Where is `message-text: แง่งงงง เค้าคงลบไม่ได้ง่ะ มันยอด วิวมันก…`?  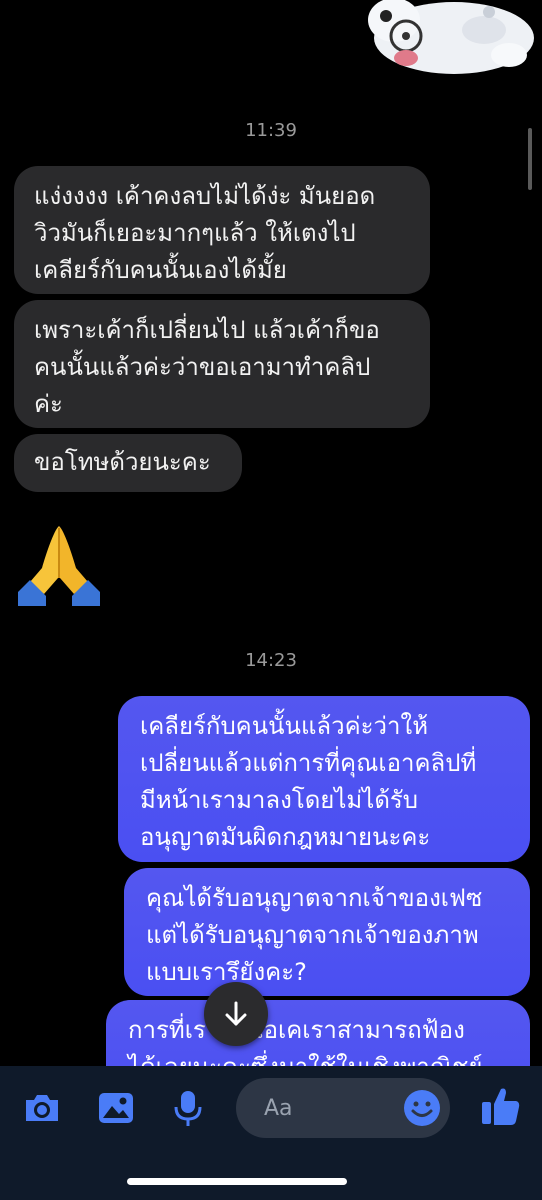 message-text: แง่งงงง เค้าคงลบไม่ได้ง่ะ มันยอด วิวมันก… is located at coordinates (205, 233).